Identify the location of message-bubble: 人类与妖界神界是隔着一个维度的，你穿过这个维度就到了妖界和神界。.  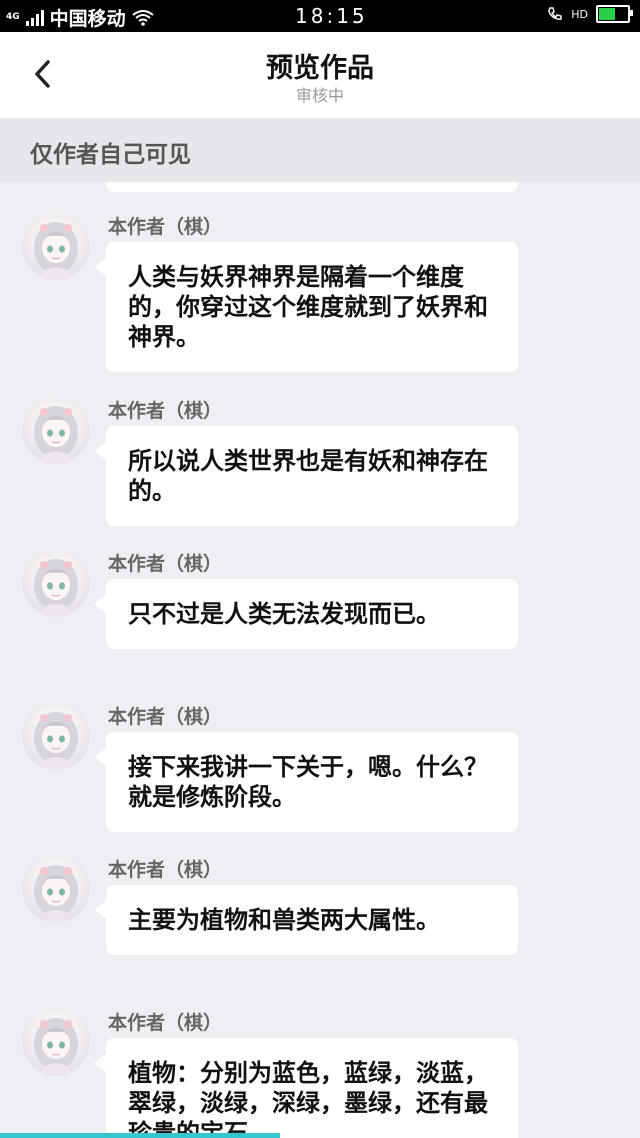
(306, 307).